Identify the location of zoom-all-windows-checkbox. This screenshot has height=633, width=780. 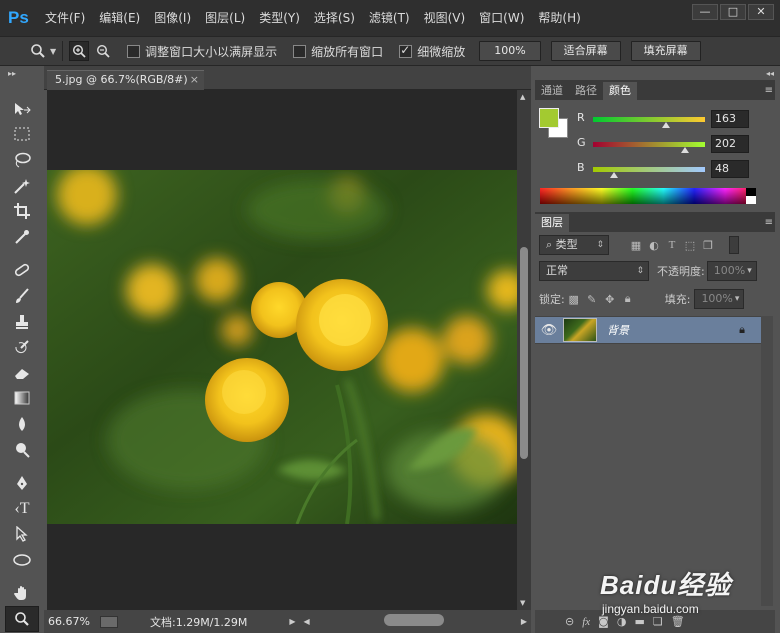
(300, 51).